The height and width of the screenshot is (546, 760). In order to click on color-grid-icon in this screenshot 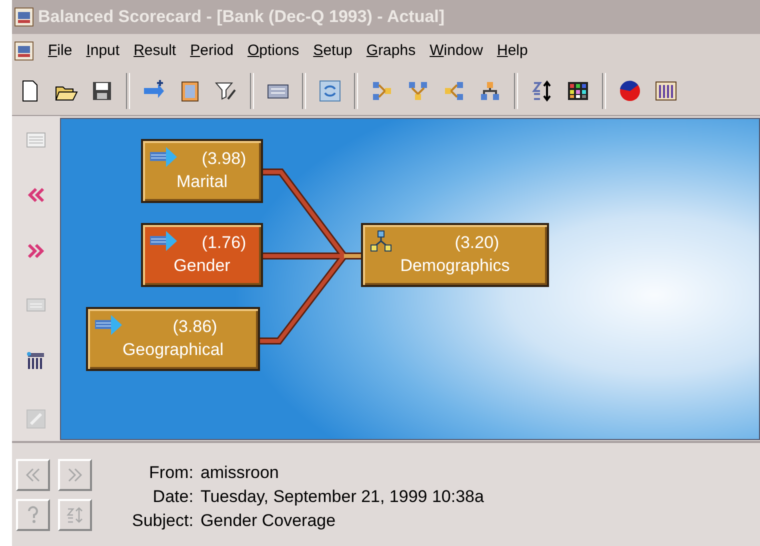, I will do `click(578, 91)`.